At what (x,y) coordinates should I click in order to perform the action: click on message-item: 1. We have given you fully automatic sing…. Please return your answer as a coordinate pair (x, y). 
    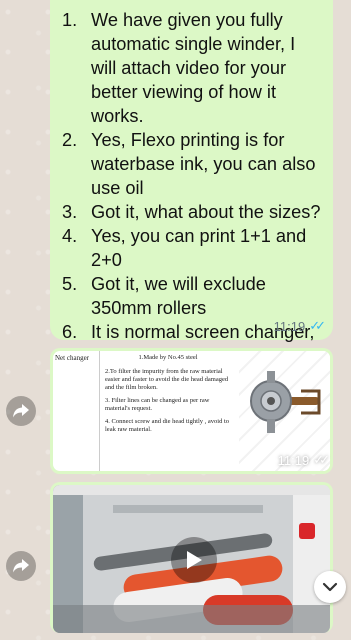
    Looking at the image, I should click on (191, 68).